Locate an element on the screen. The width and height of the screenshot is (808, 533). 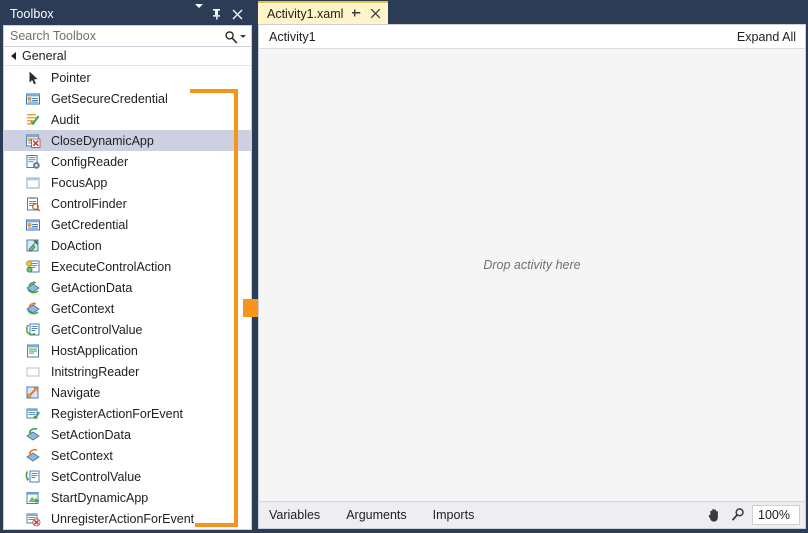
toolbox-item-label: InitstringReader is located at coordinates (95, 371).